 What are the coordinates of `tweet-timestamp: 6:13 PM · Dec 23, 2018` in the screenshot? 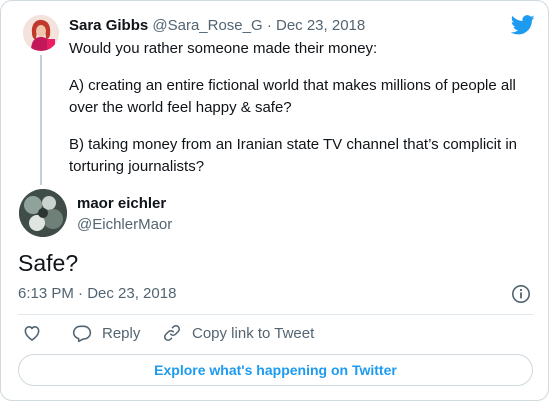 It's located at (97, 294).